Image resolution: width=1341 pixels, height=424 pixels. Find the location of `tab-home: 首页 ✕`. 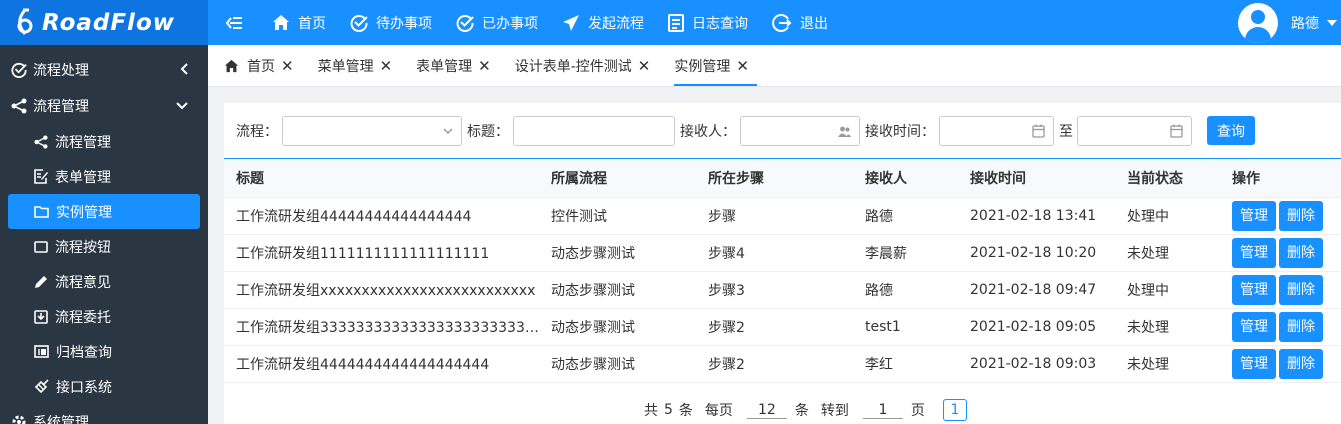

tab-home: 首页 ✕ is located at coordinates (264, 65).